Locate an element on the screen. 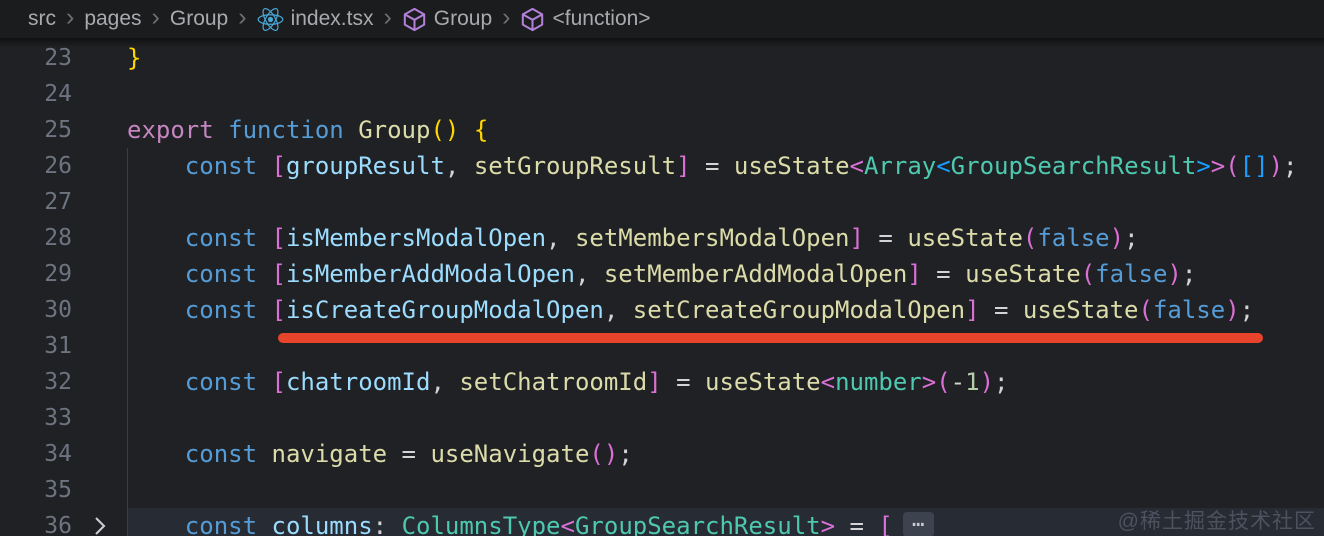  breadcrumb-item-pages: pages is located at coordinates (112, 19).